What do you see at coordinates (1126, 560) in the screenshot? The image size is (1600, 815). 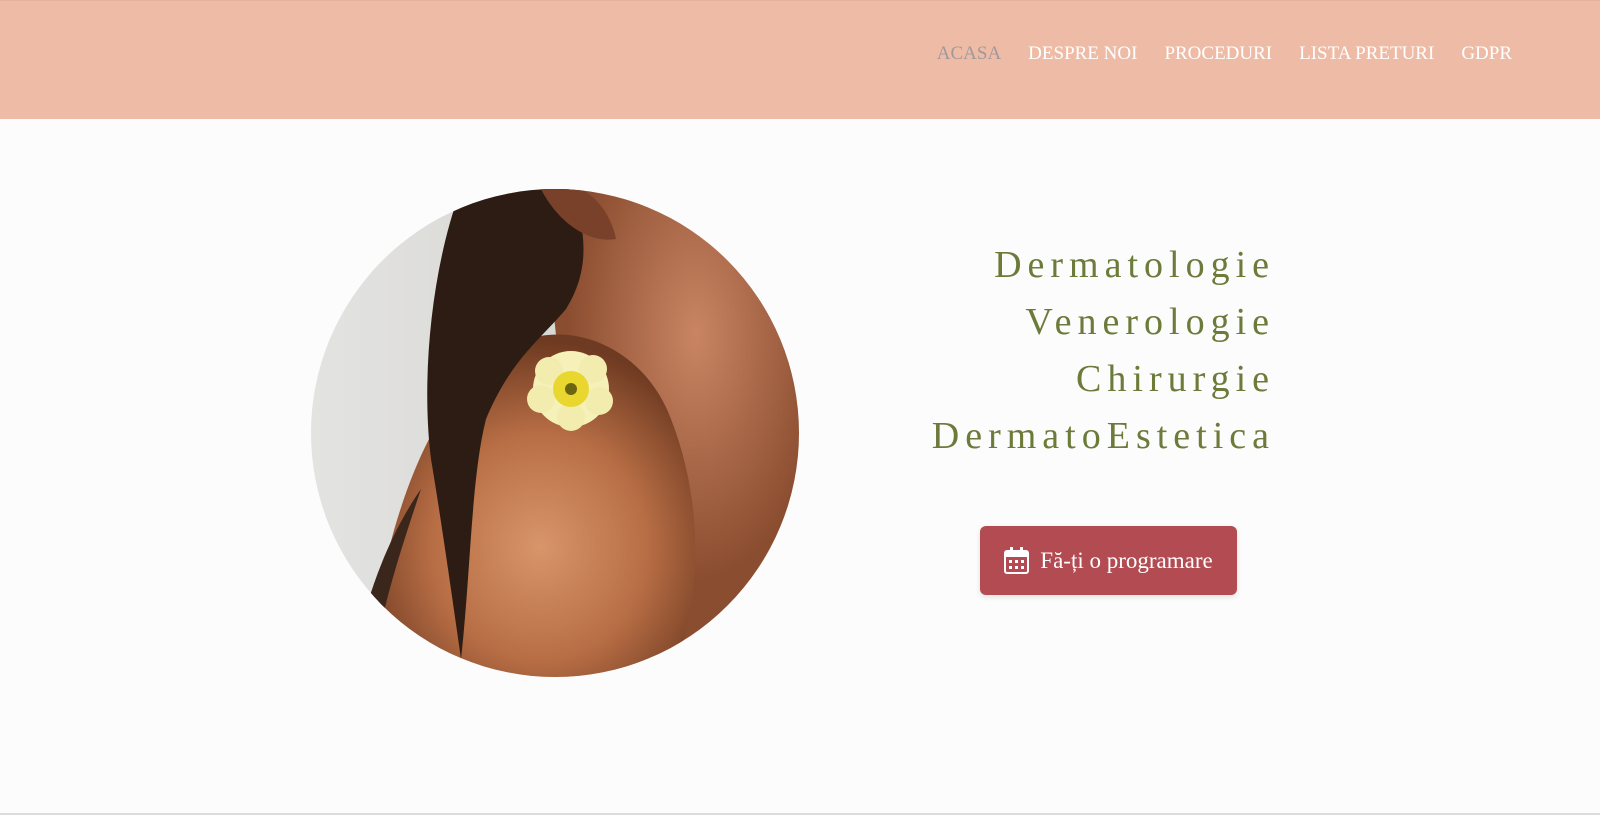 I see `appointment-button-label: Fă-ți o programare` at bounding box center [1126, 560].